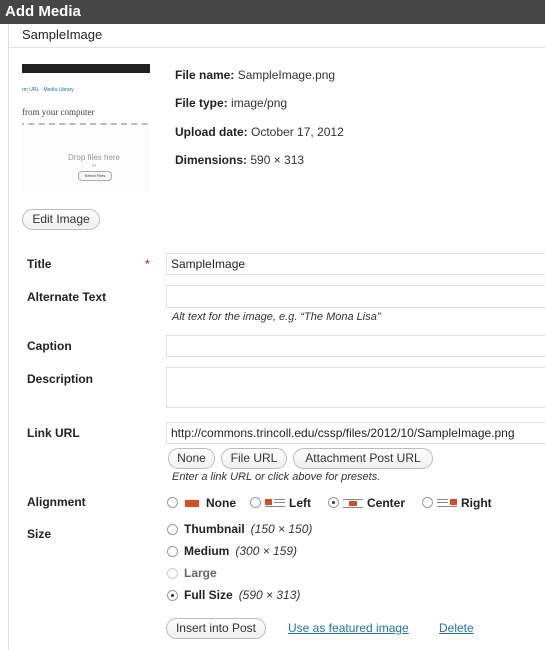  Describe the element at coordinates (231, 103) in the screenshot. I see `file-type-row: File type: image/png` at that location.